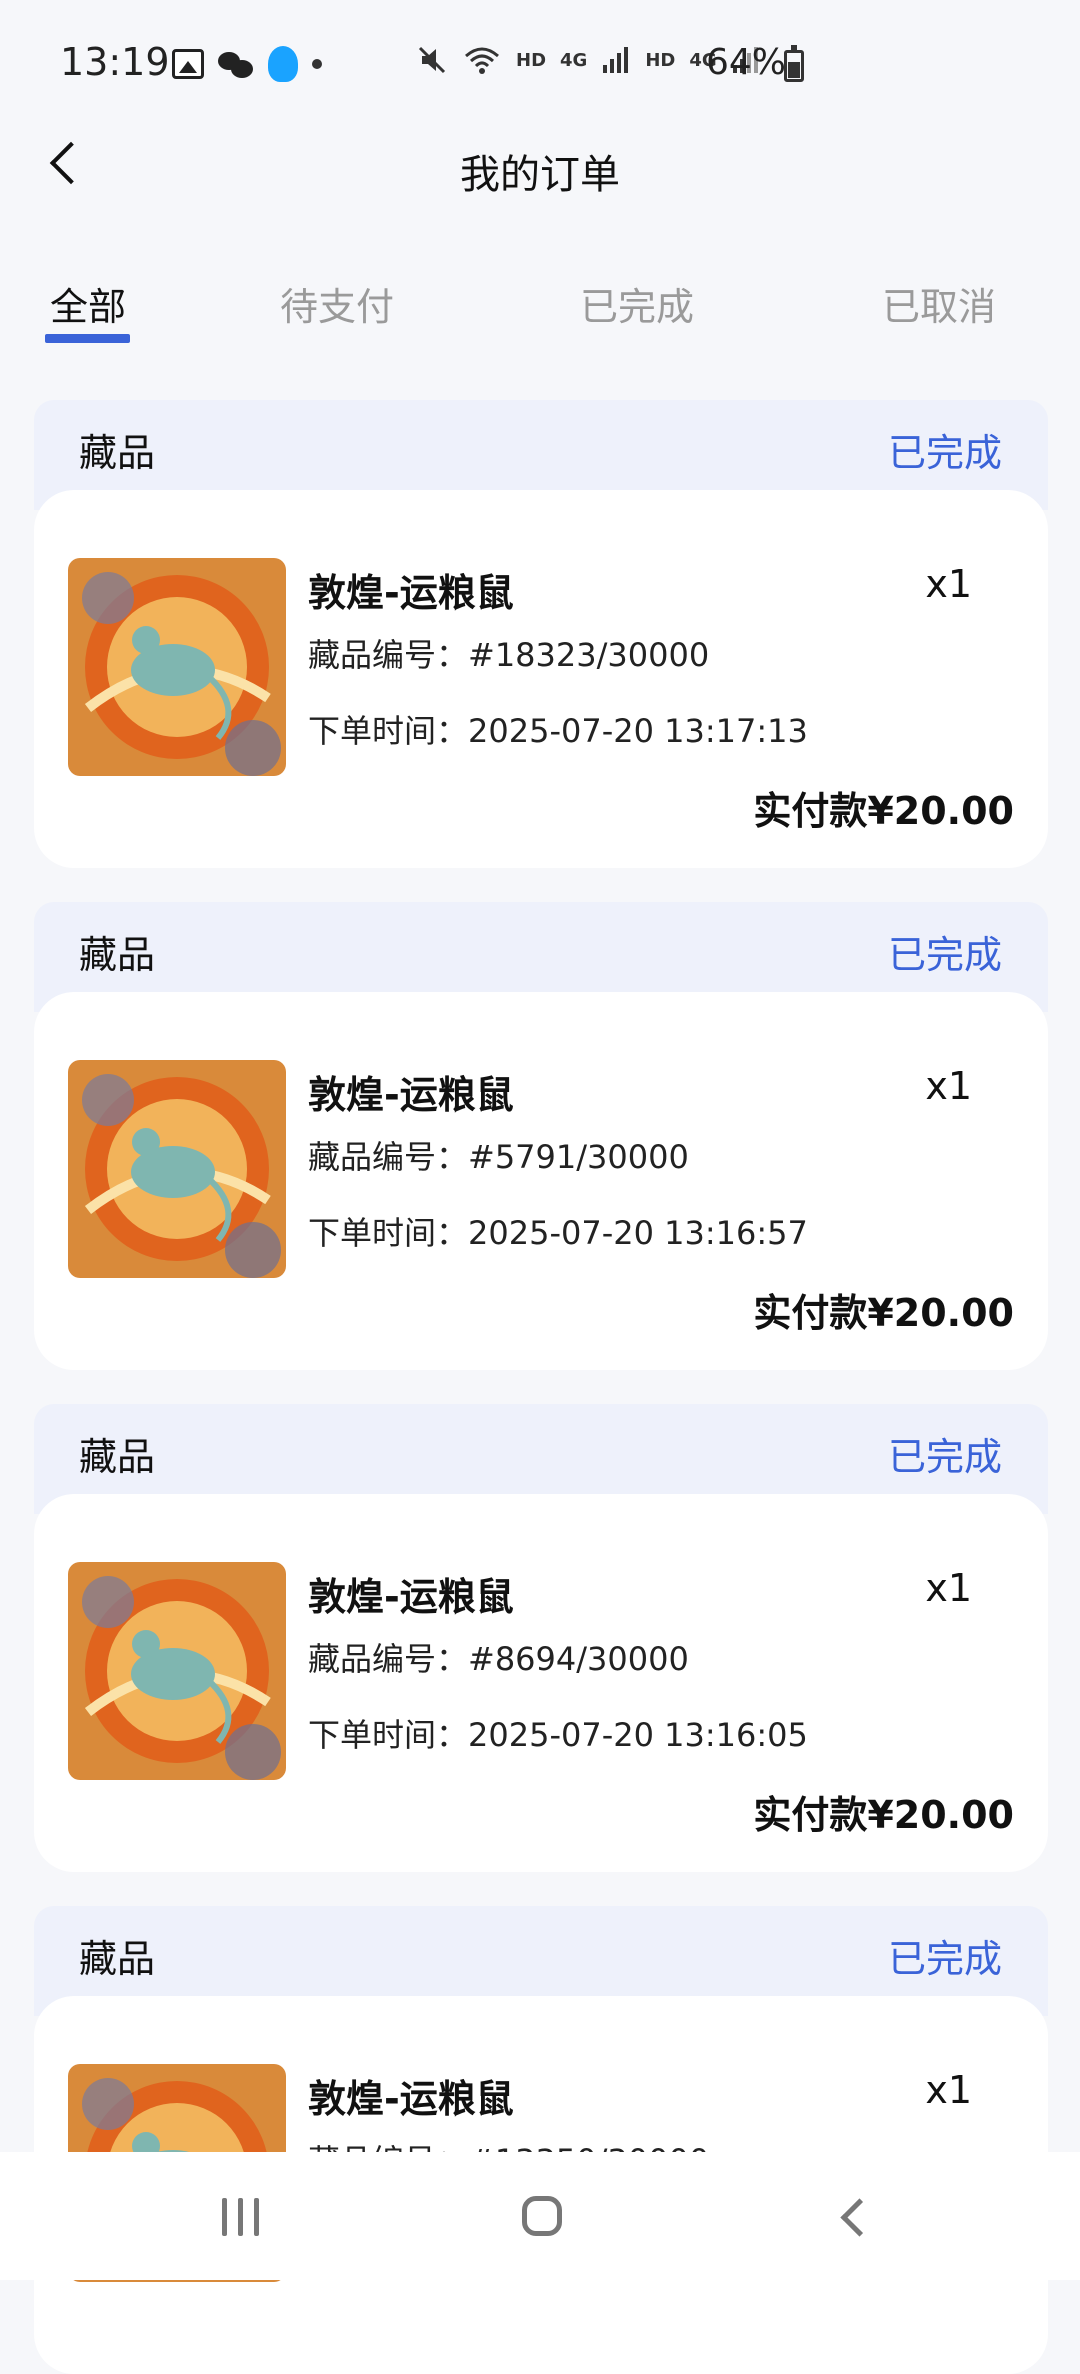 The width and height of the screenshot is (1080, 2374). I want to click on signal-icon, so click(616, 60).